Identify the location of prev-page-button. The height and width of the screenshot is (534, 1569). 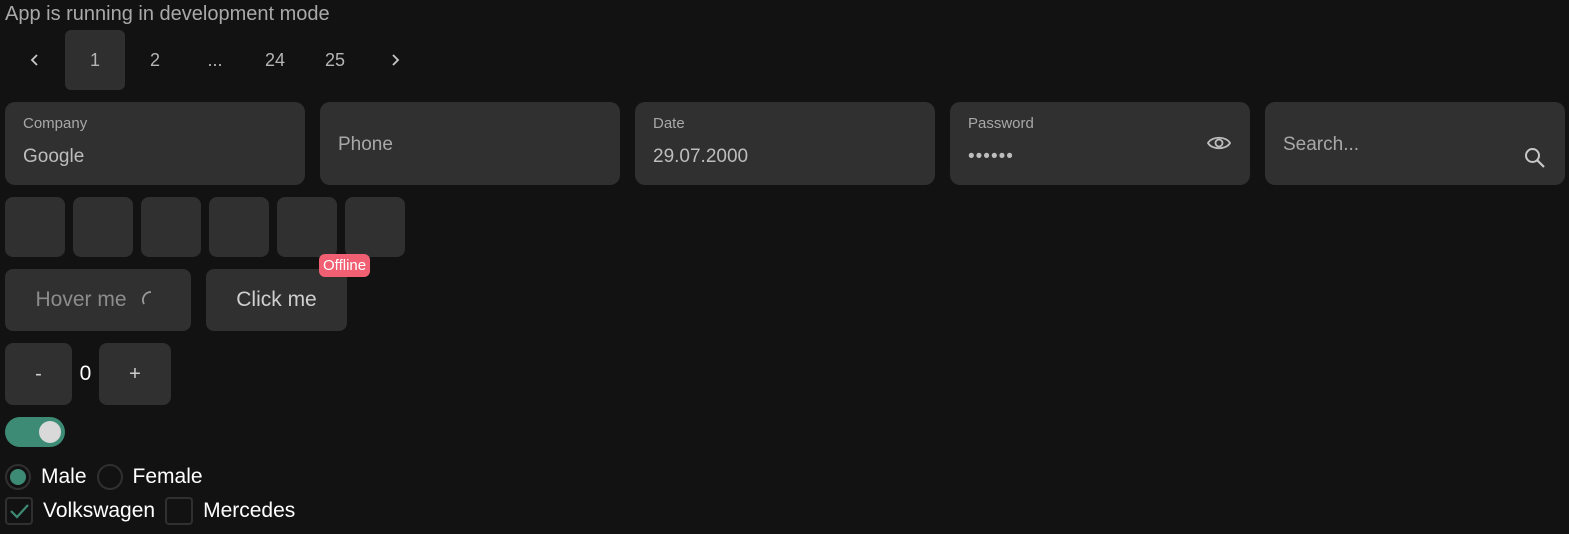
(35, 60).